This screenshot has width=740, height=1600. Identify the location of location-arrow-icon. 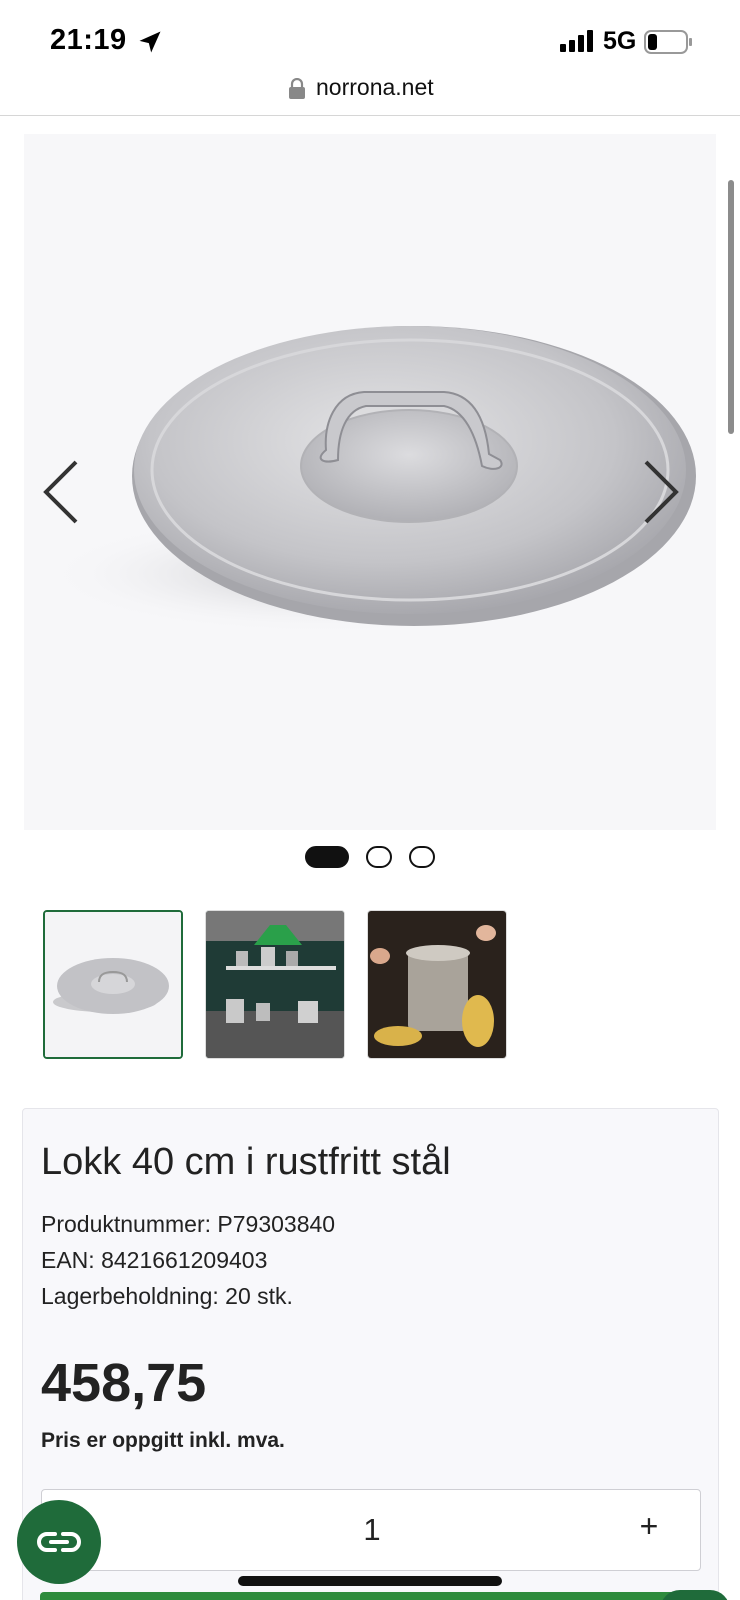
(150, 42).